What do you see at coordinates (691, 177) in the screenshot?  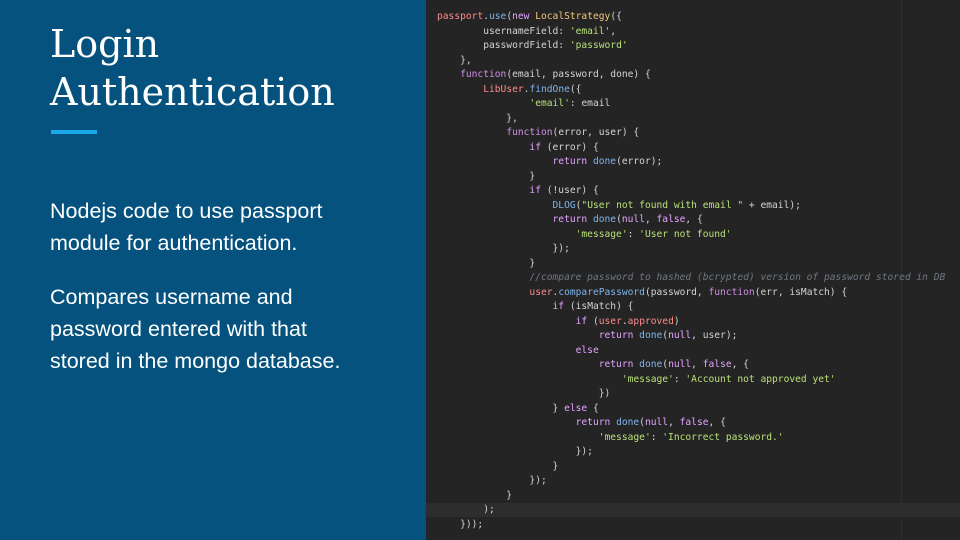 I see `code-line: }` at bounding box center [691, 177].